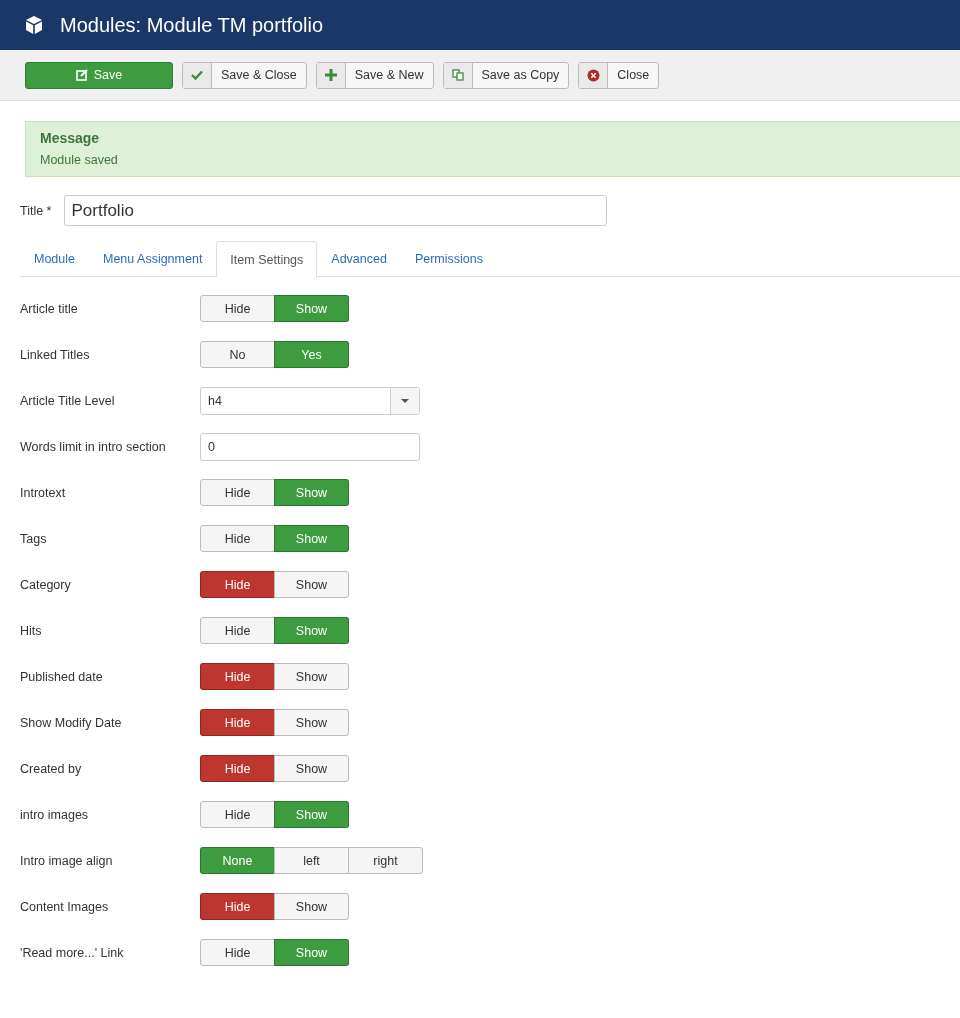 This screenshot has height=1018, width=960. What do you see at coordinates (335, 210) in the screenshot?
I see `title-field: Portfolio` at bounding box center [335, 210].